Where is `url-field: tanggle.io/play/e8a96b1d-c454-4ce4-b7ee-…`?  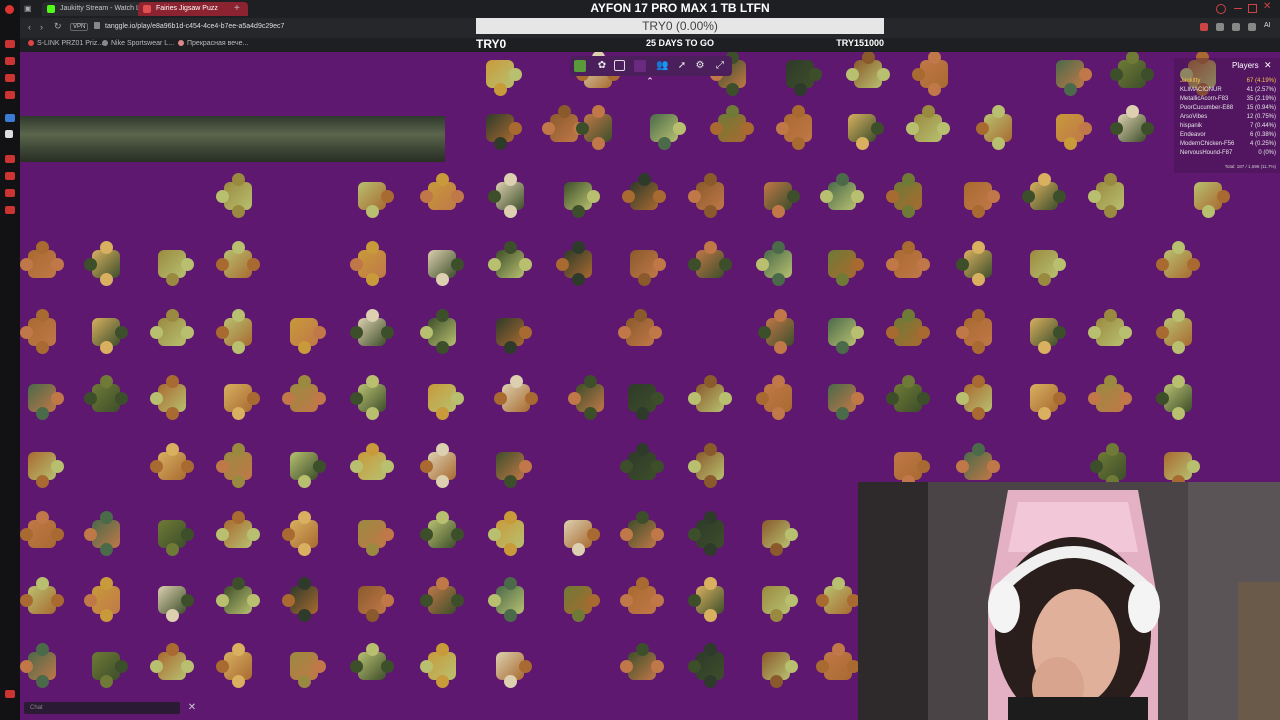
url-field: tanggle.io/play/e8a96b1d-c454-4ce4-b7ee-… is located at coordinates (194, 26).